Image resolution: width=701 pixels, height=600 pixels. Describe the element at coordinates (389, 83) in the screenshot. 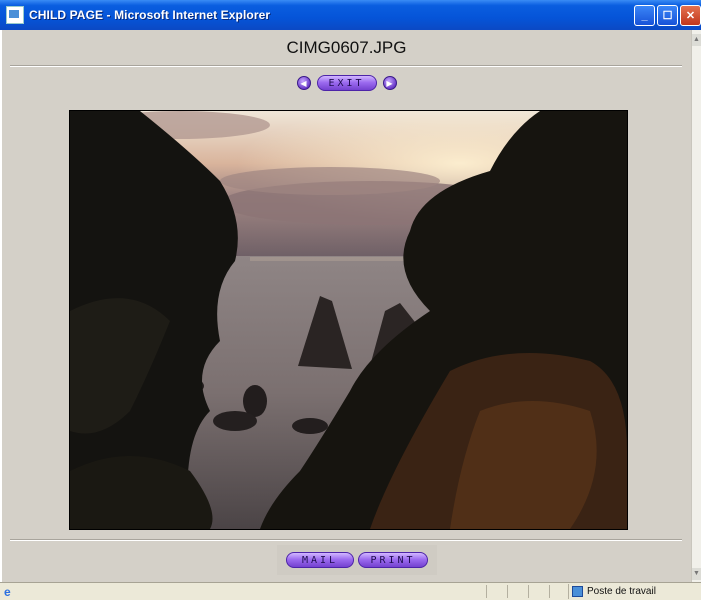

I see `next-arrow-icon: ▶` at that location.